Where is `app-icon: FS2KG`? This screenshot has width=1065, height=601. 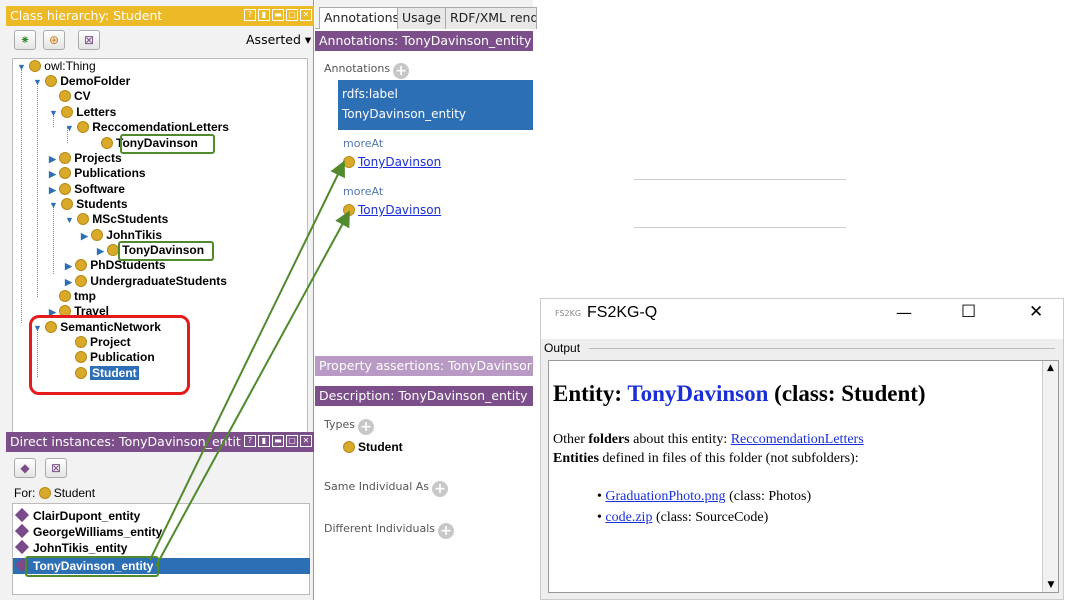
app-icon: FS2KG is located at coordinates (568, 313).